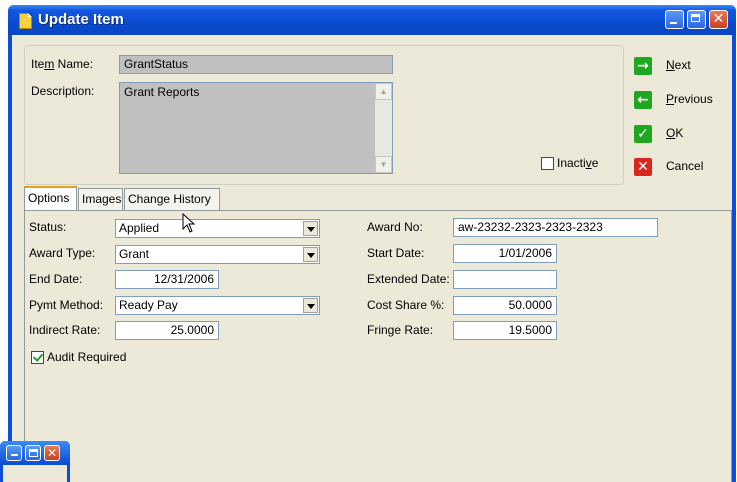  I want to click on background-window-body, so click(35, 473).